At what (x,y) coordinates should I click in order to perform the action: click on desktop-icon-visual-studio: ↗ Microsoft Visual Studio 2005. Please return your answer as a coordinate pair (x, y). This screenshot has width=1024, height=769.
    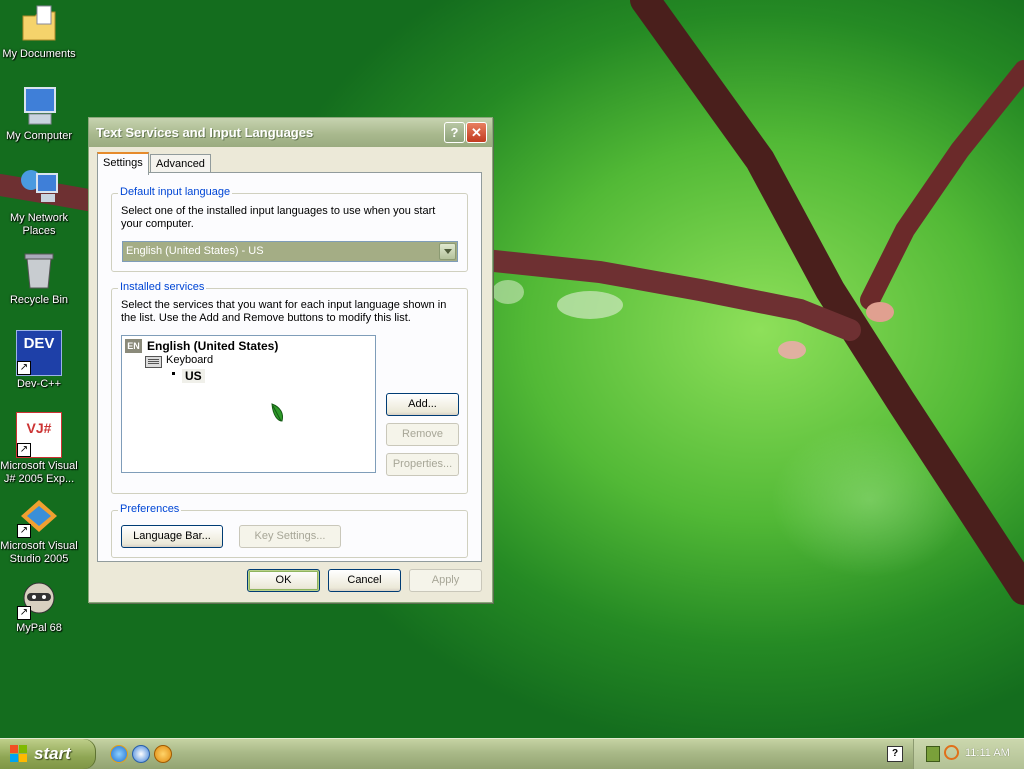
    Looking at the image, I should click on (39, 530).